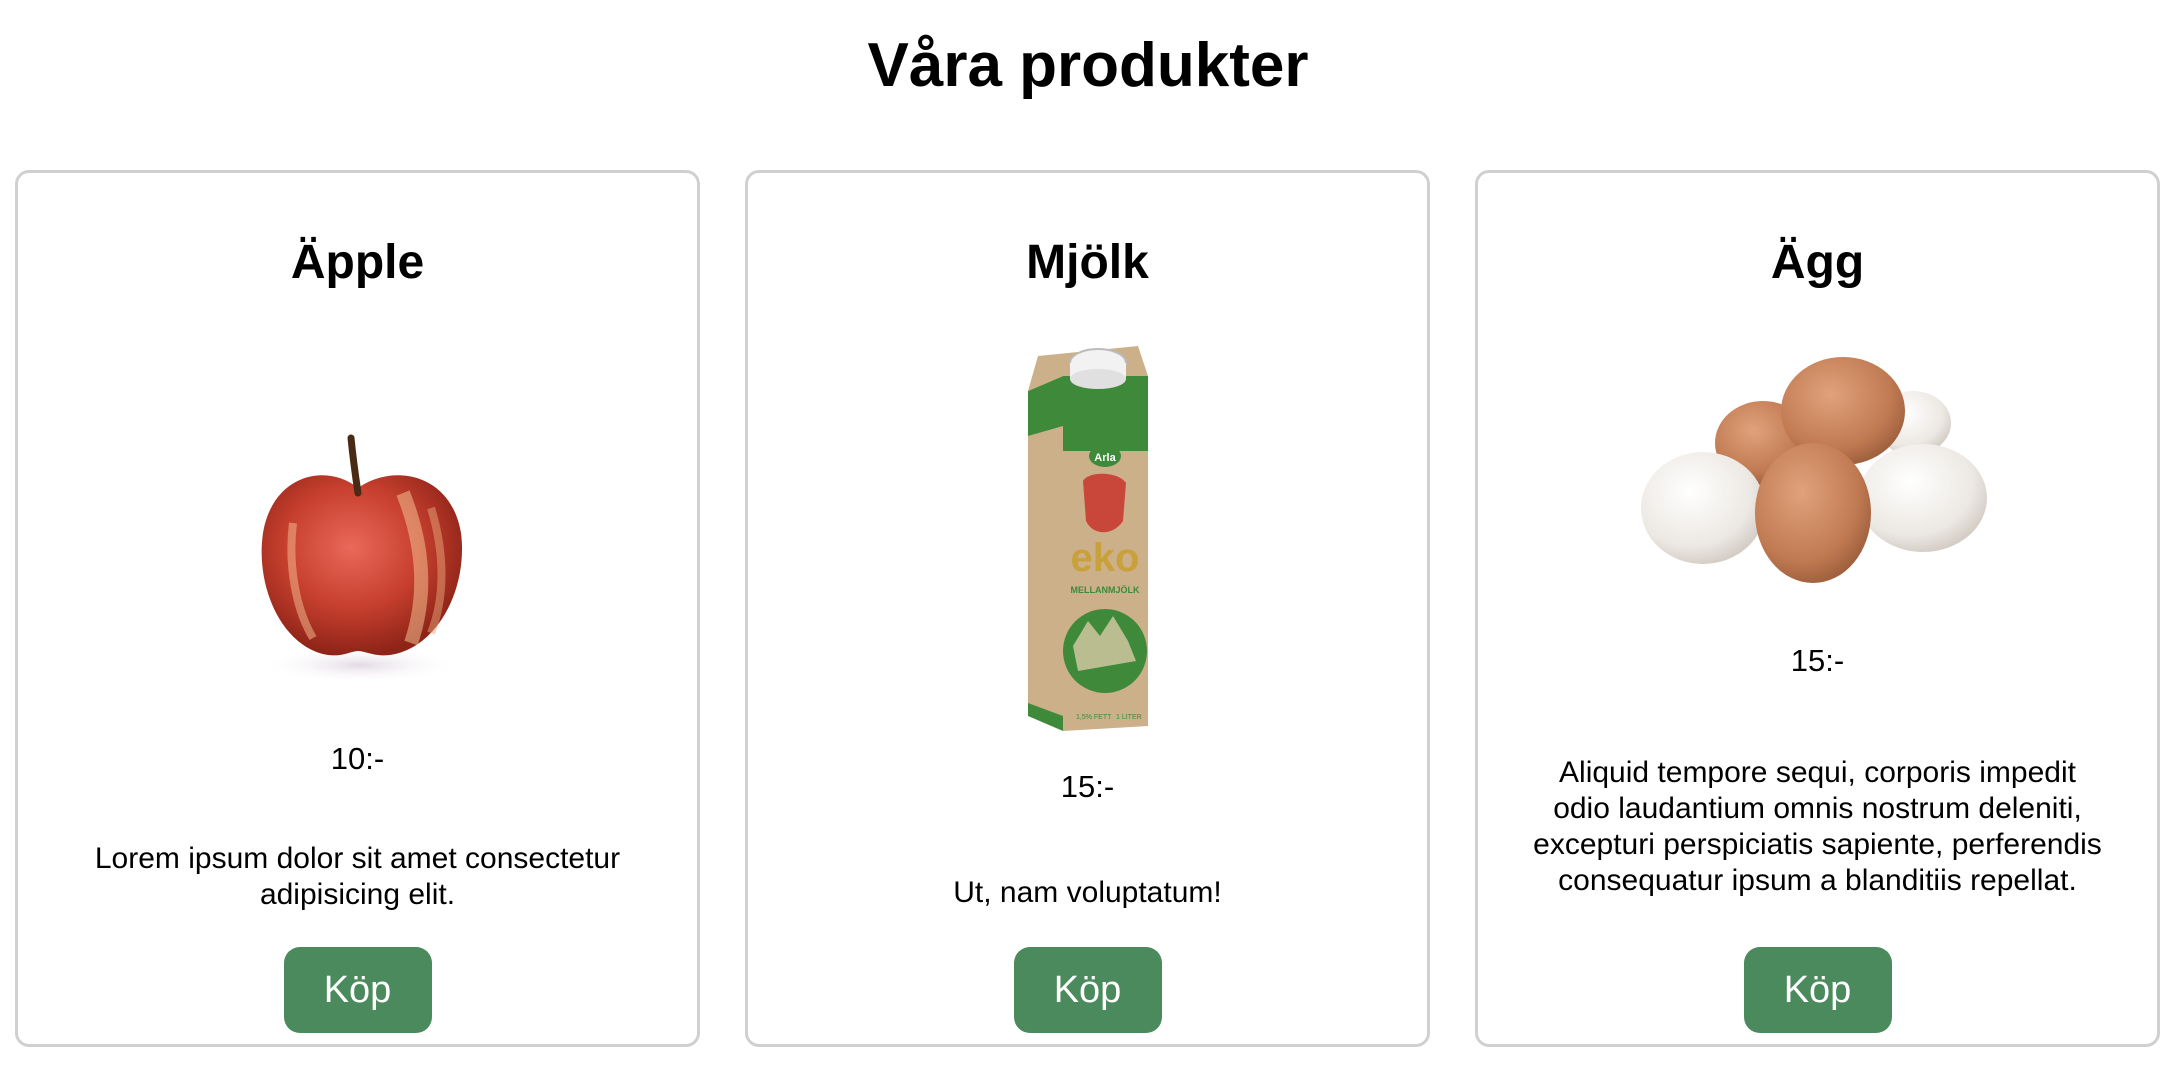 The width and height of the screenshot is (2176, 1084). I want to click on carton-brand-text: Arla, so click(1105, 458).